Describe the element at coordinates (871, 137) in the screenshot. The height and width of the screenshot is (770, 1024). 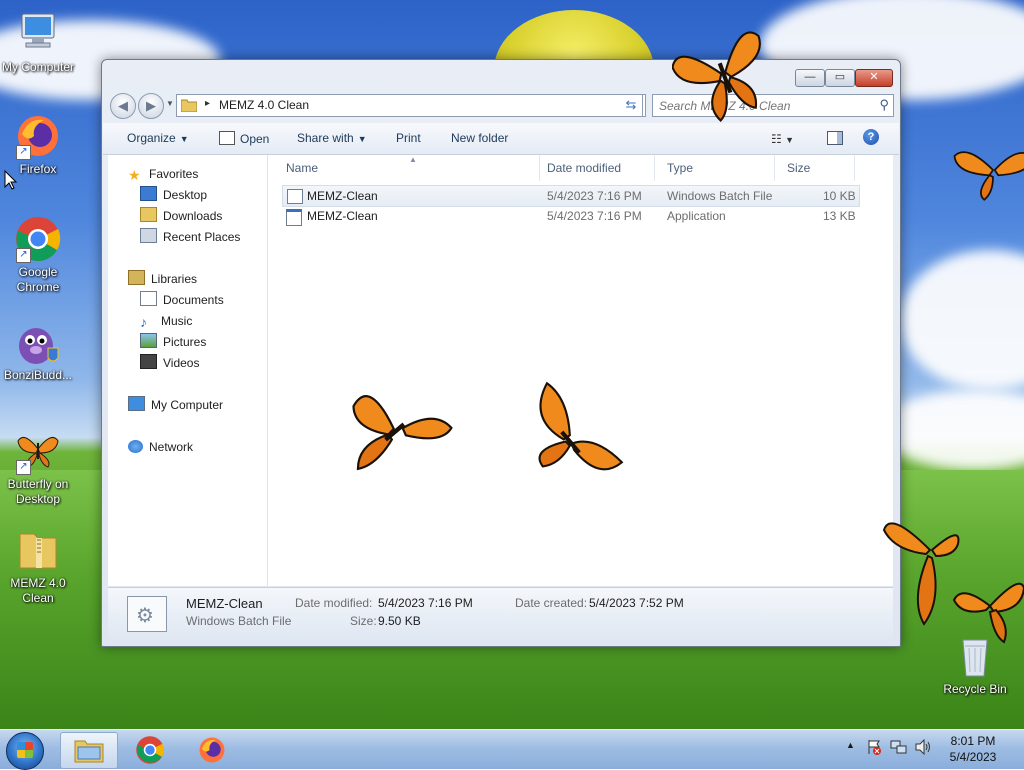
I see `help-icon: ?` at that location.